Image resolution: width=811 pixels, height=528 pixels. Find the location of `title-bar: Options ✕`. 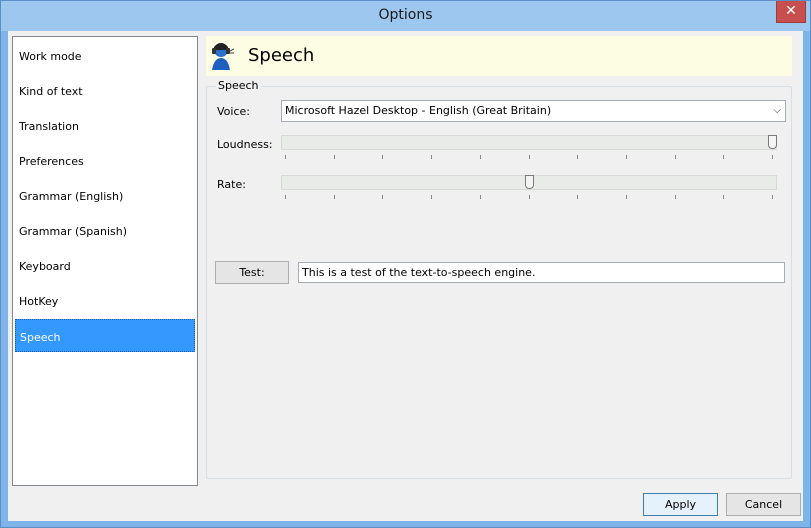

title-bar: Options ✕ is located at coordinates (405, 16).